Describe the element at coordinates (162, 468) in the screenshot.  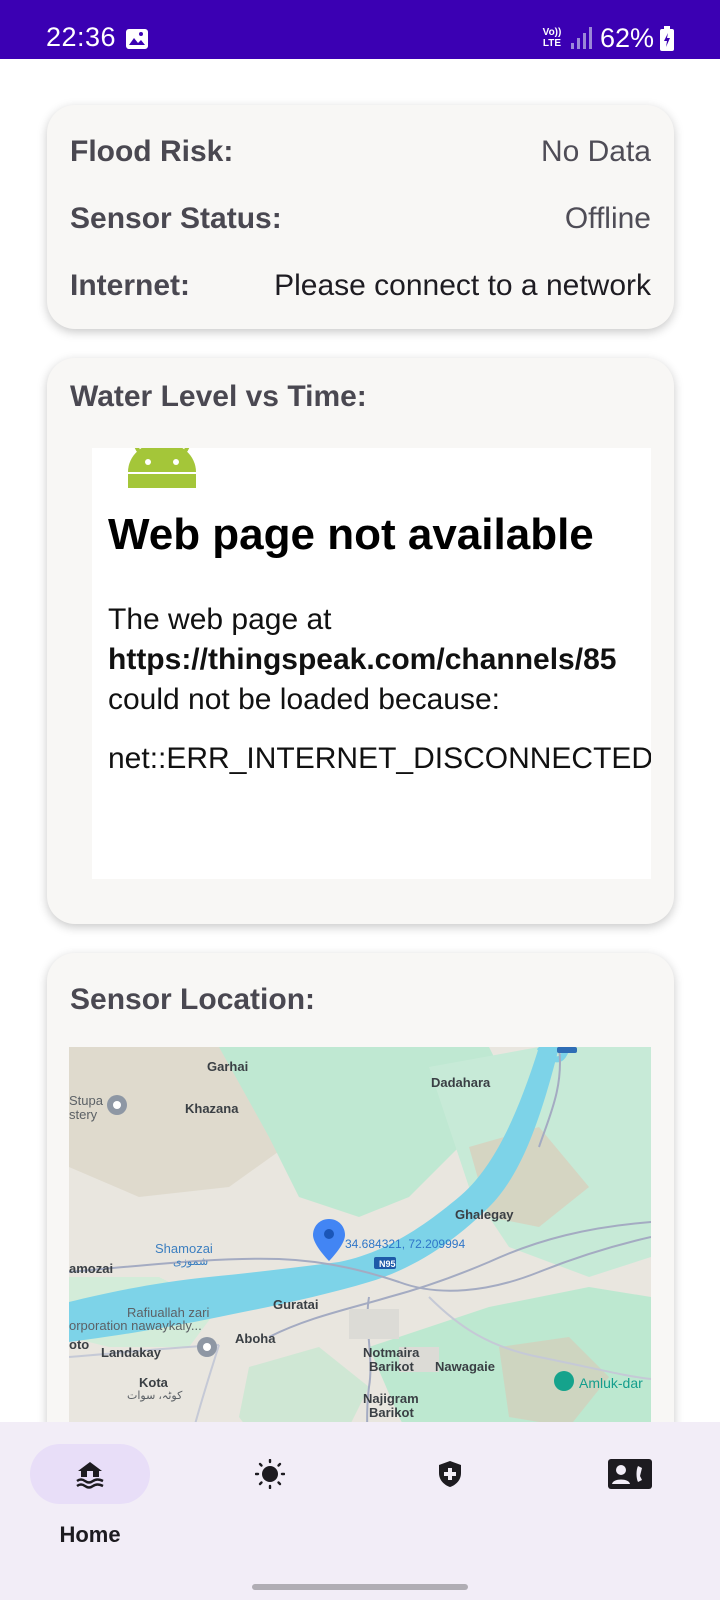
I see `android-icon` at that location.